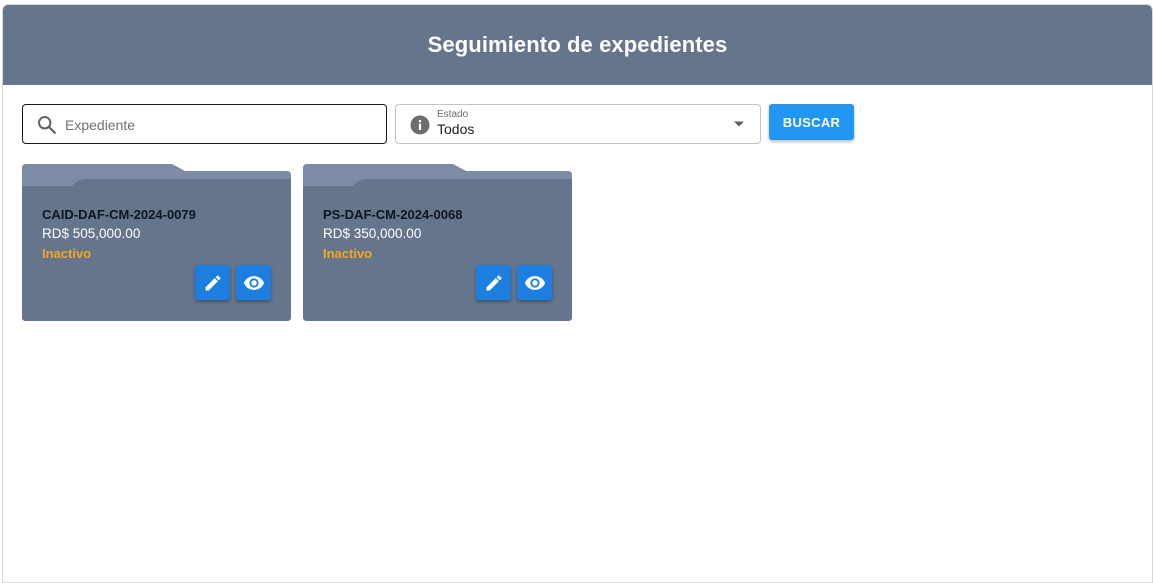 The image size is (1155, 583). What do you see at coordinates (453, 114) in the screenshot?
I see `estado-label: Estado` at bounding box center [453, 114].